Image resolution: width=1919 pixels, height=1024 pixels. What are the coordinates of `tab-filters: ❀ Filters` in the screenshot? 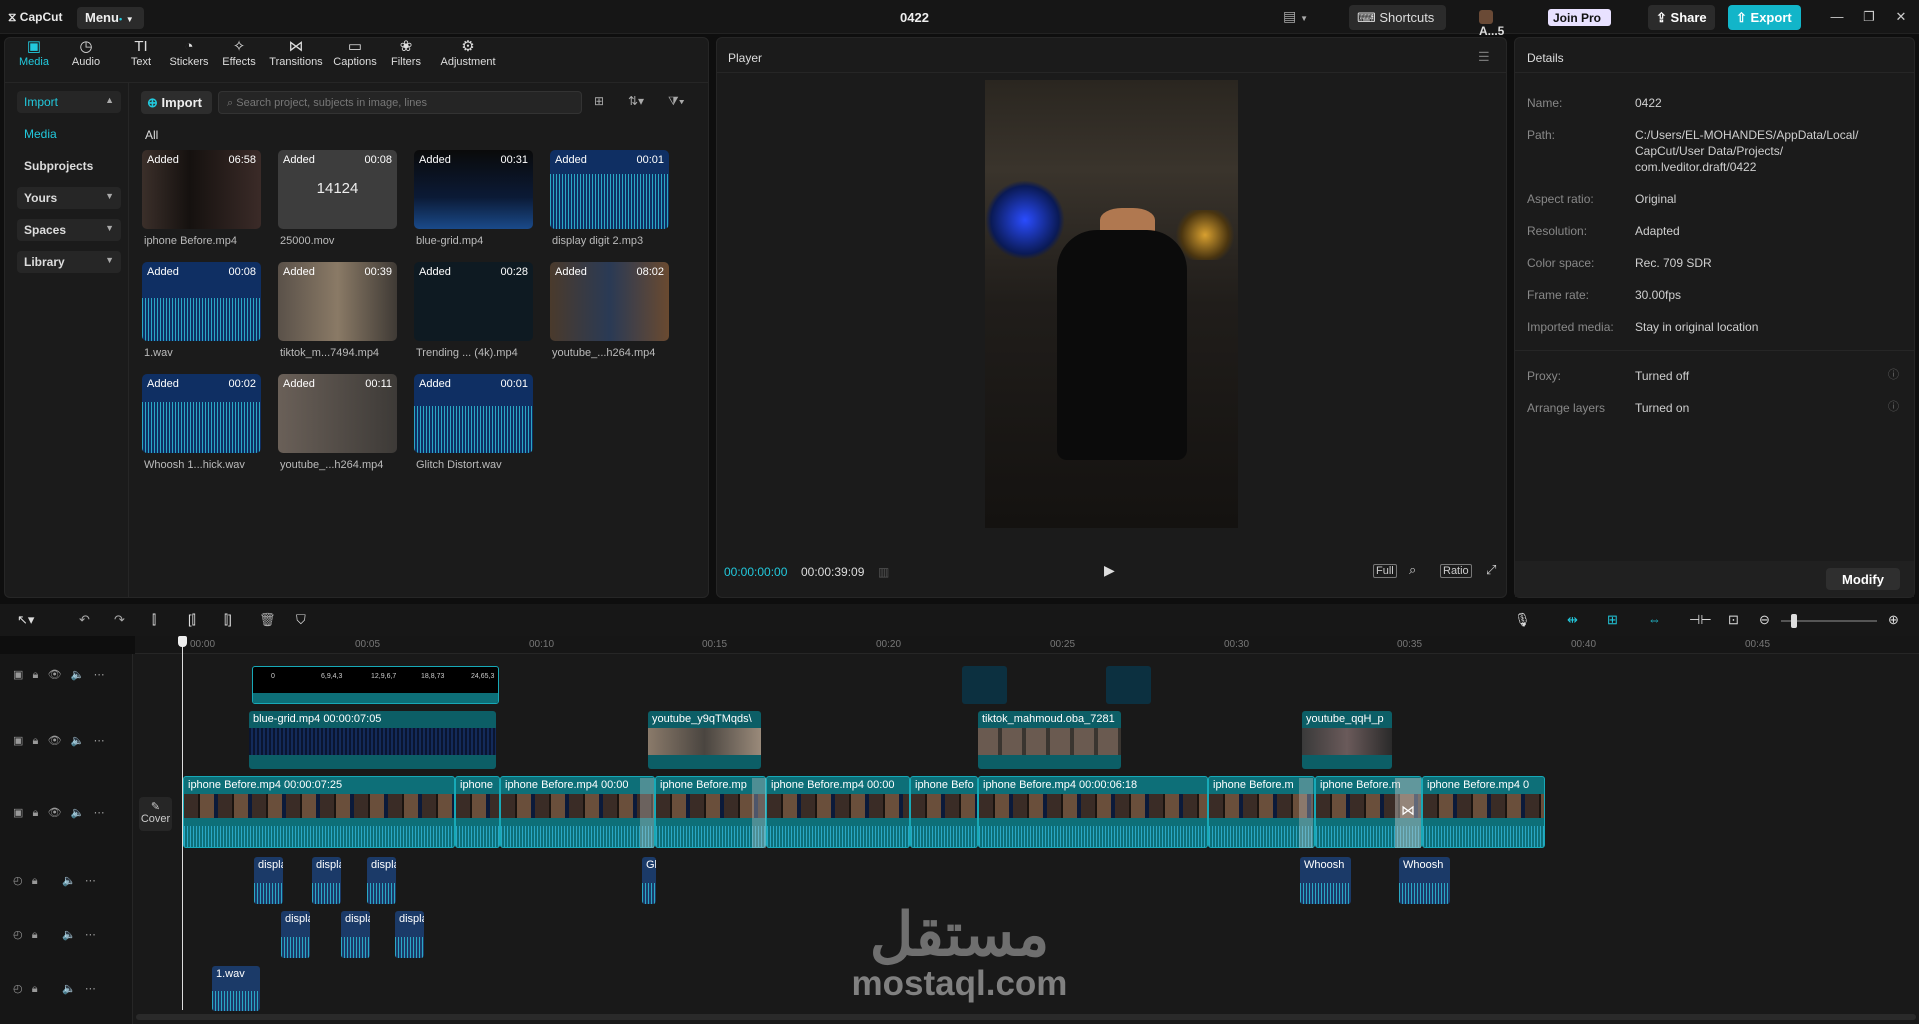 It's located at (406, 58).